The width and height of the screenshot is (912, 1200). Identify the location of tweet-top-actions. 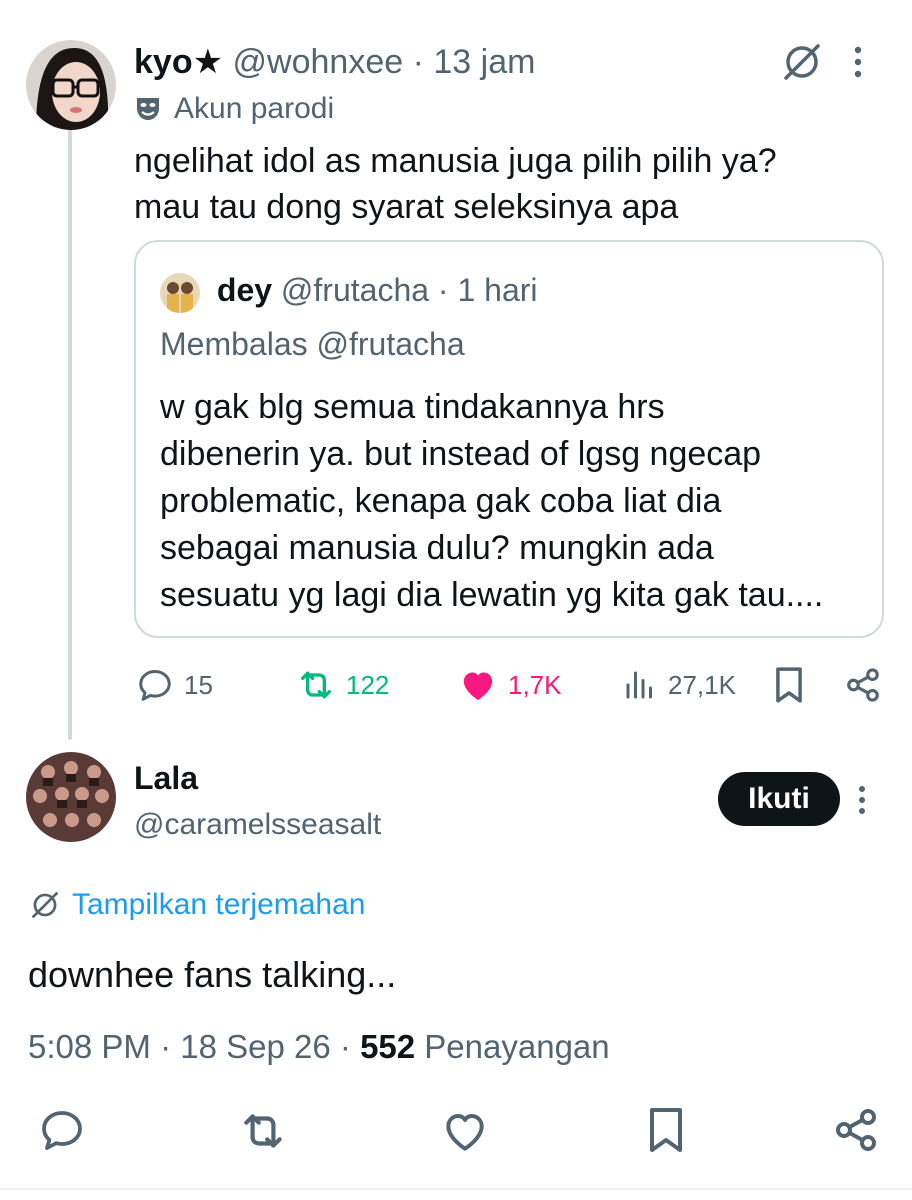
(822, 64).